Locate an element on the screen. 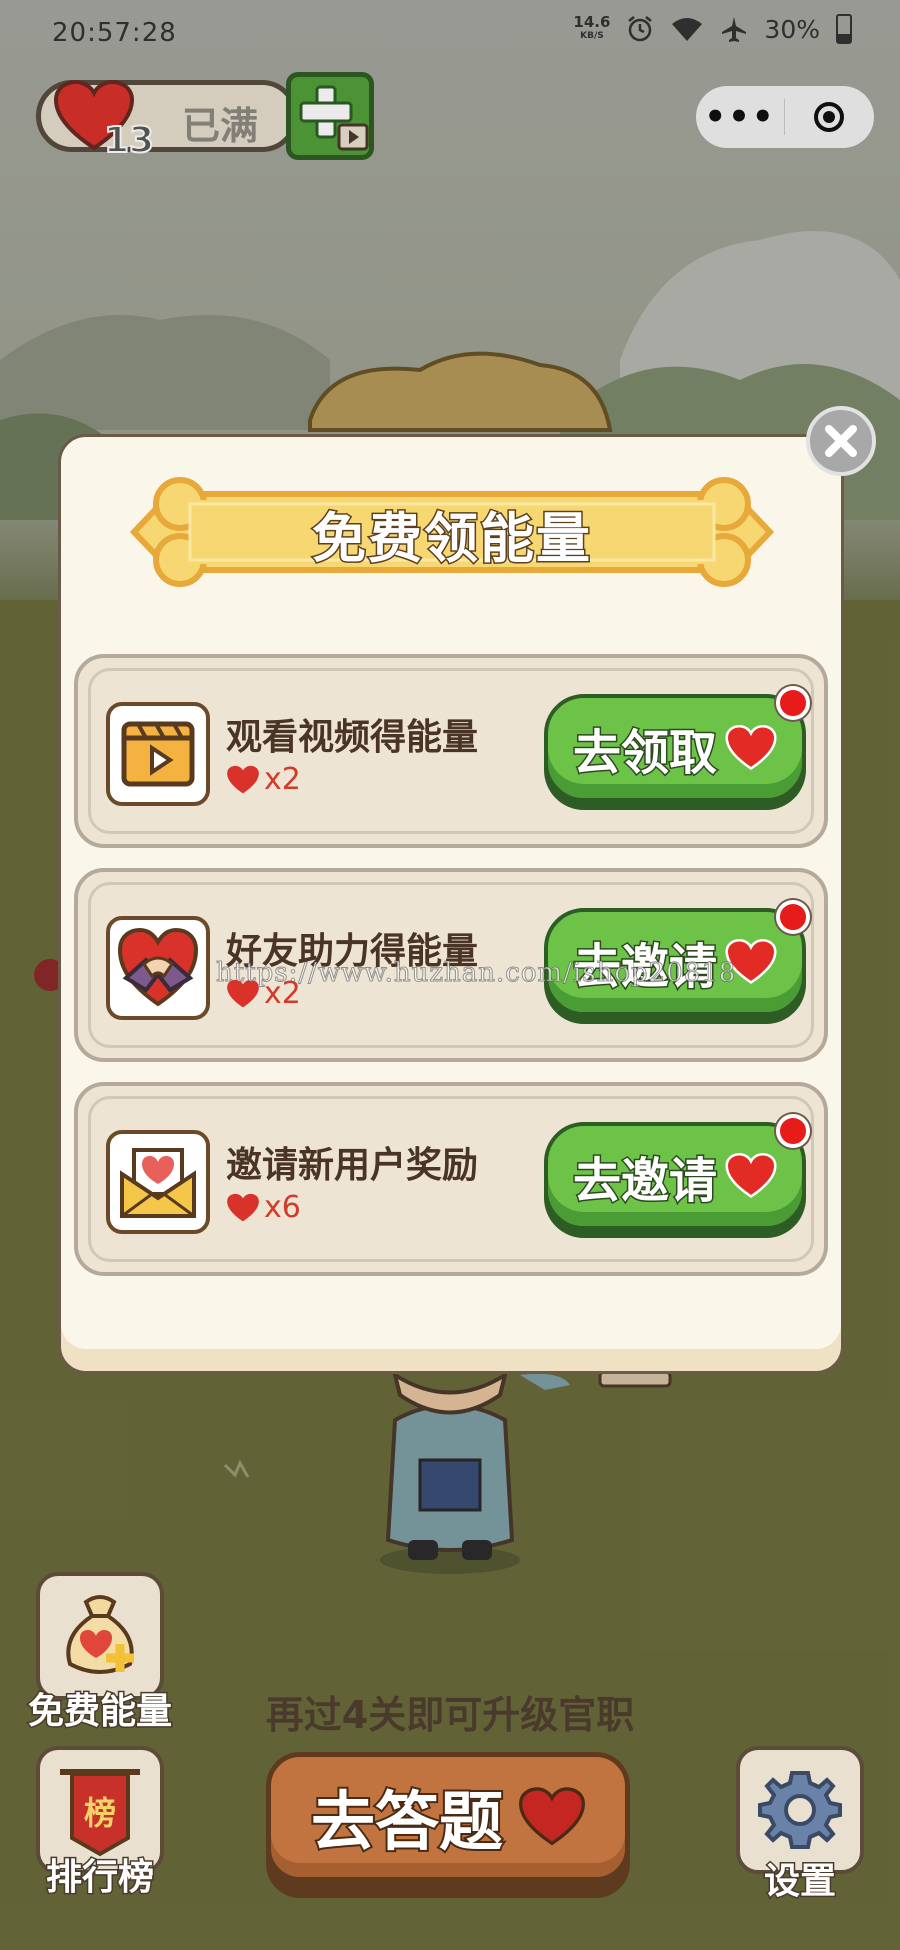 The height and width of the screenshot is (1950, 900). handshake-heart-icon is located at coordinates (158, 968).